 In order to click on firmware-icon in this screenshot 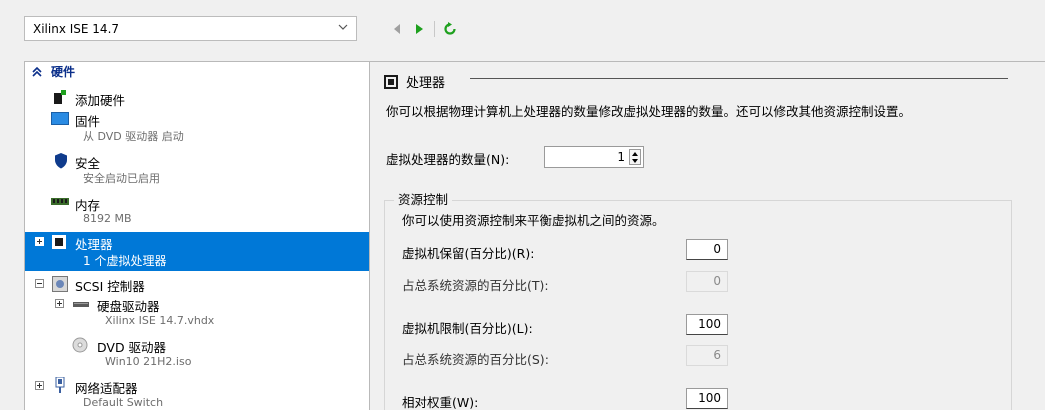, I will do `click(60, 118)`.